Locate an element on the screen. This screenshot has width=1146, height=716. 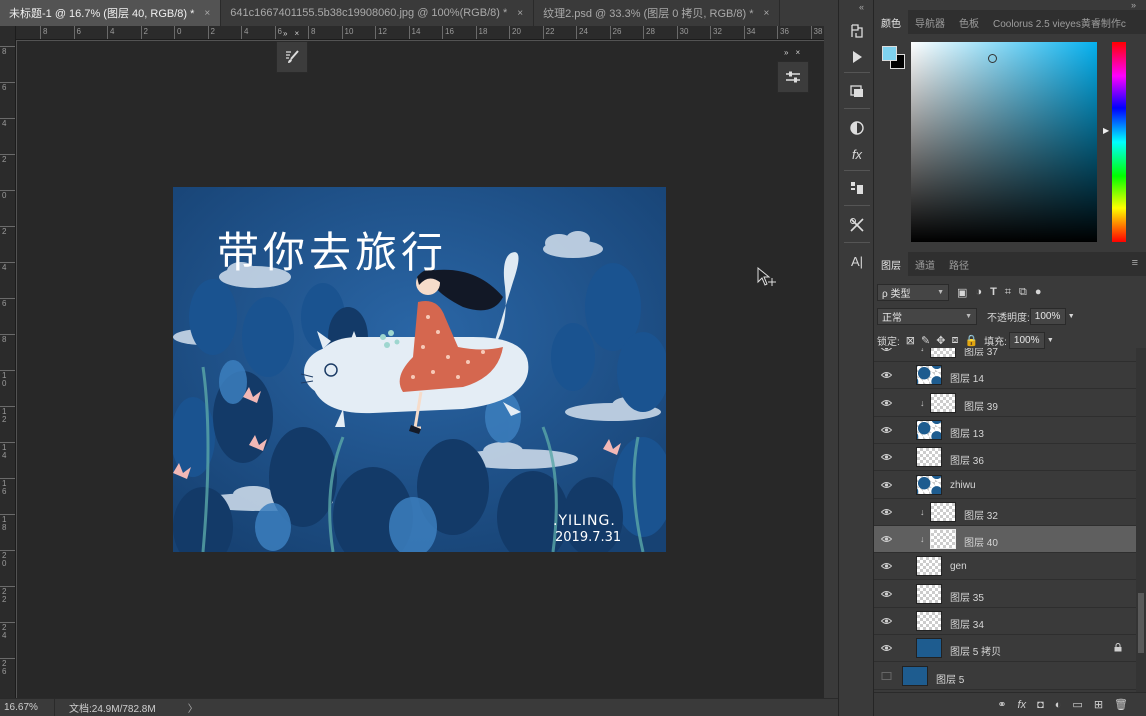
layer-row: 图层 35 is located at coordinates (1005, 594).